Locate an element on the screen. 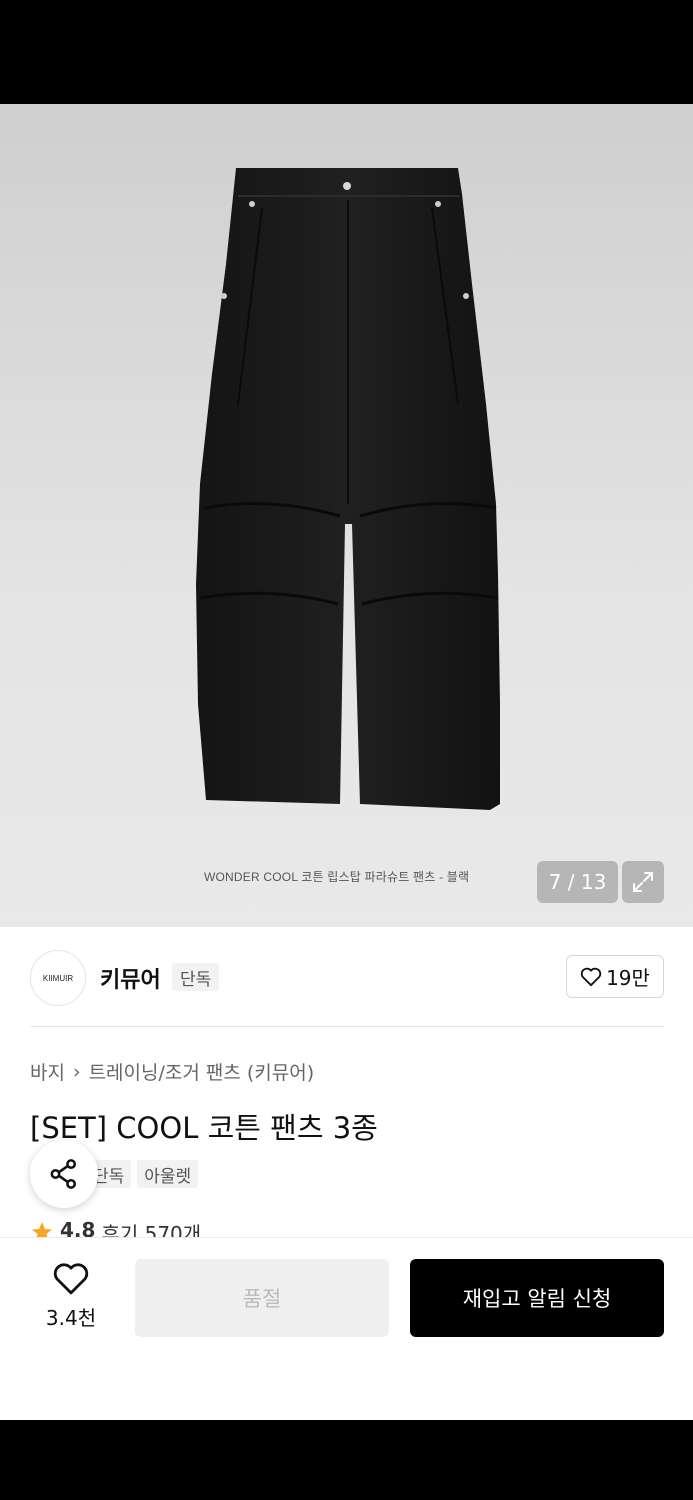 The width and height of the screenshot is (693, 1500). brand-logo: KIIMUIR is located at coordinates (58, 978).